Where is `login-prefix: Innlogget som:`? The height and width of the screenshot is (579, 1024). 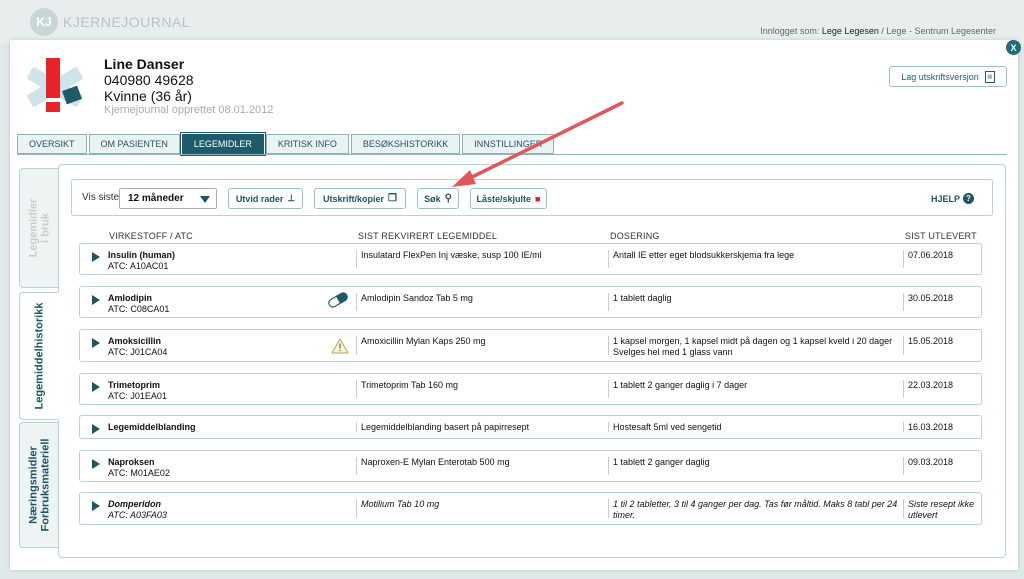 login-prefix: Innlogget som: is located at coordinates (790, 31).